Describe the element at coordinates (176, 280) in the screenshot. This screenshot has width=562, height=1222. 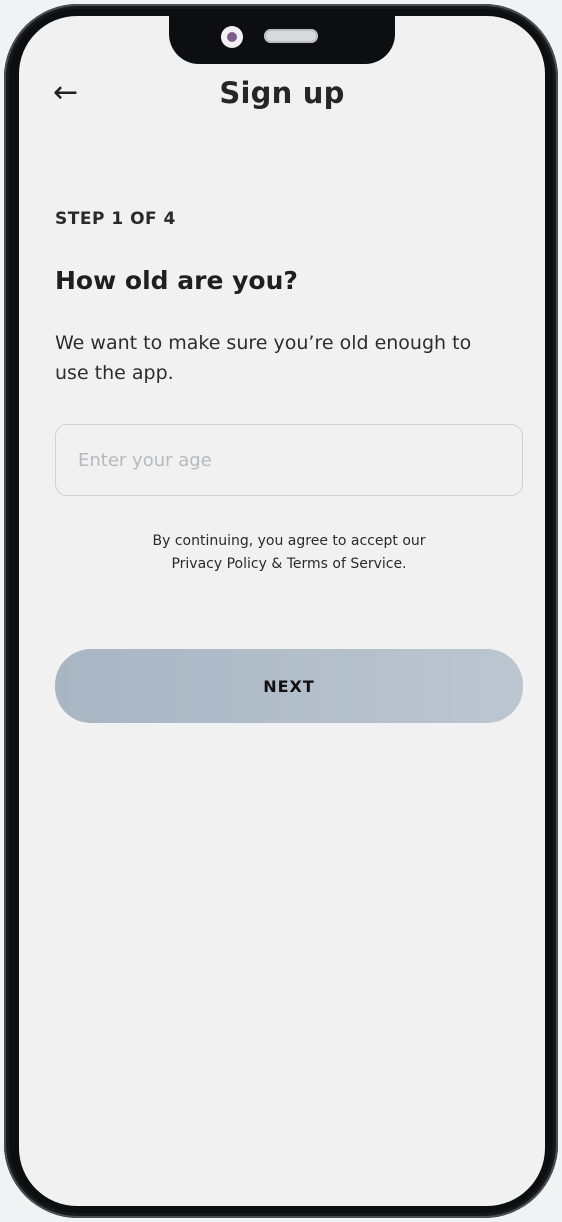
I see `question-heading: How old are you?` at that location.